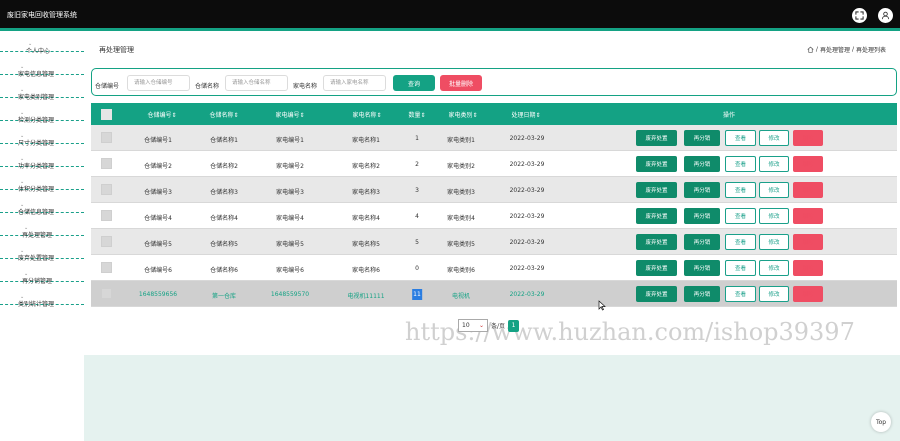 The height and width of the screenshot is (441, 900). What do you see at coordinates (354, 83) in the screenshot?
I see `appliance-name-input` at bounding box center [354, 83].